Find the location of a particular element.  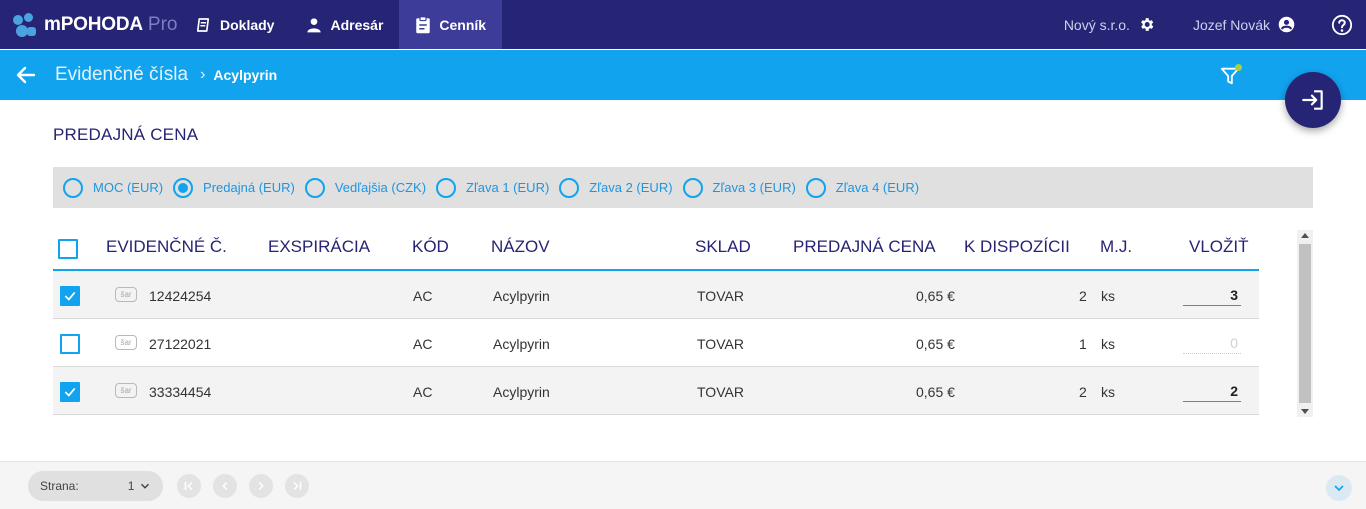

expand-button is located at coordinates (1339, 488).